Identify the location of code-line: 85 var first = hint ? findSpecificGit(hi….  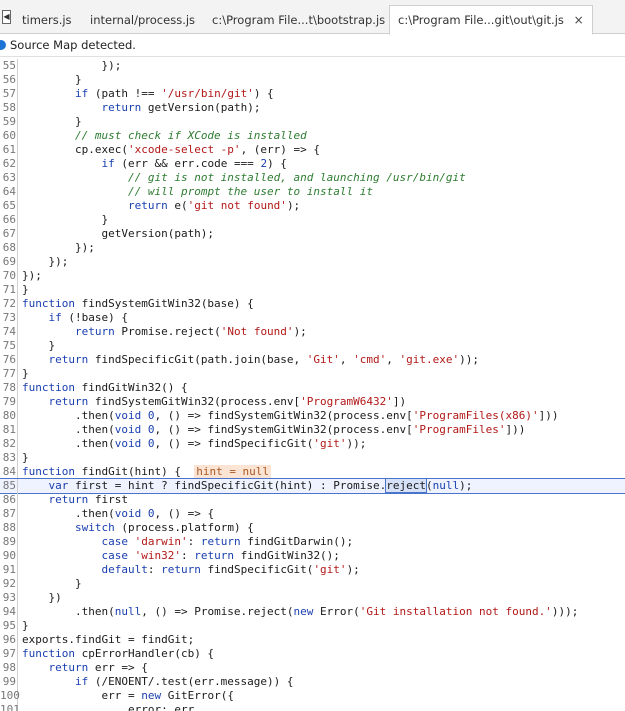
(312, 486).